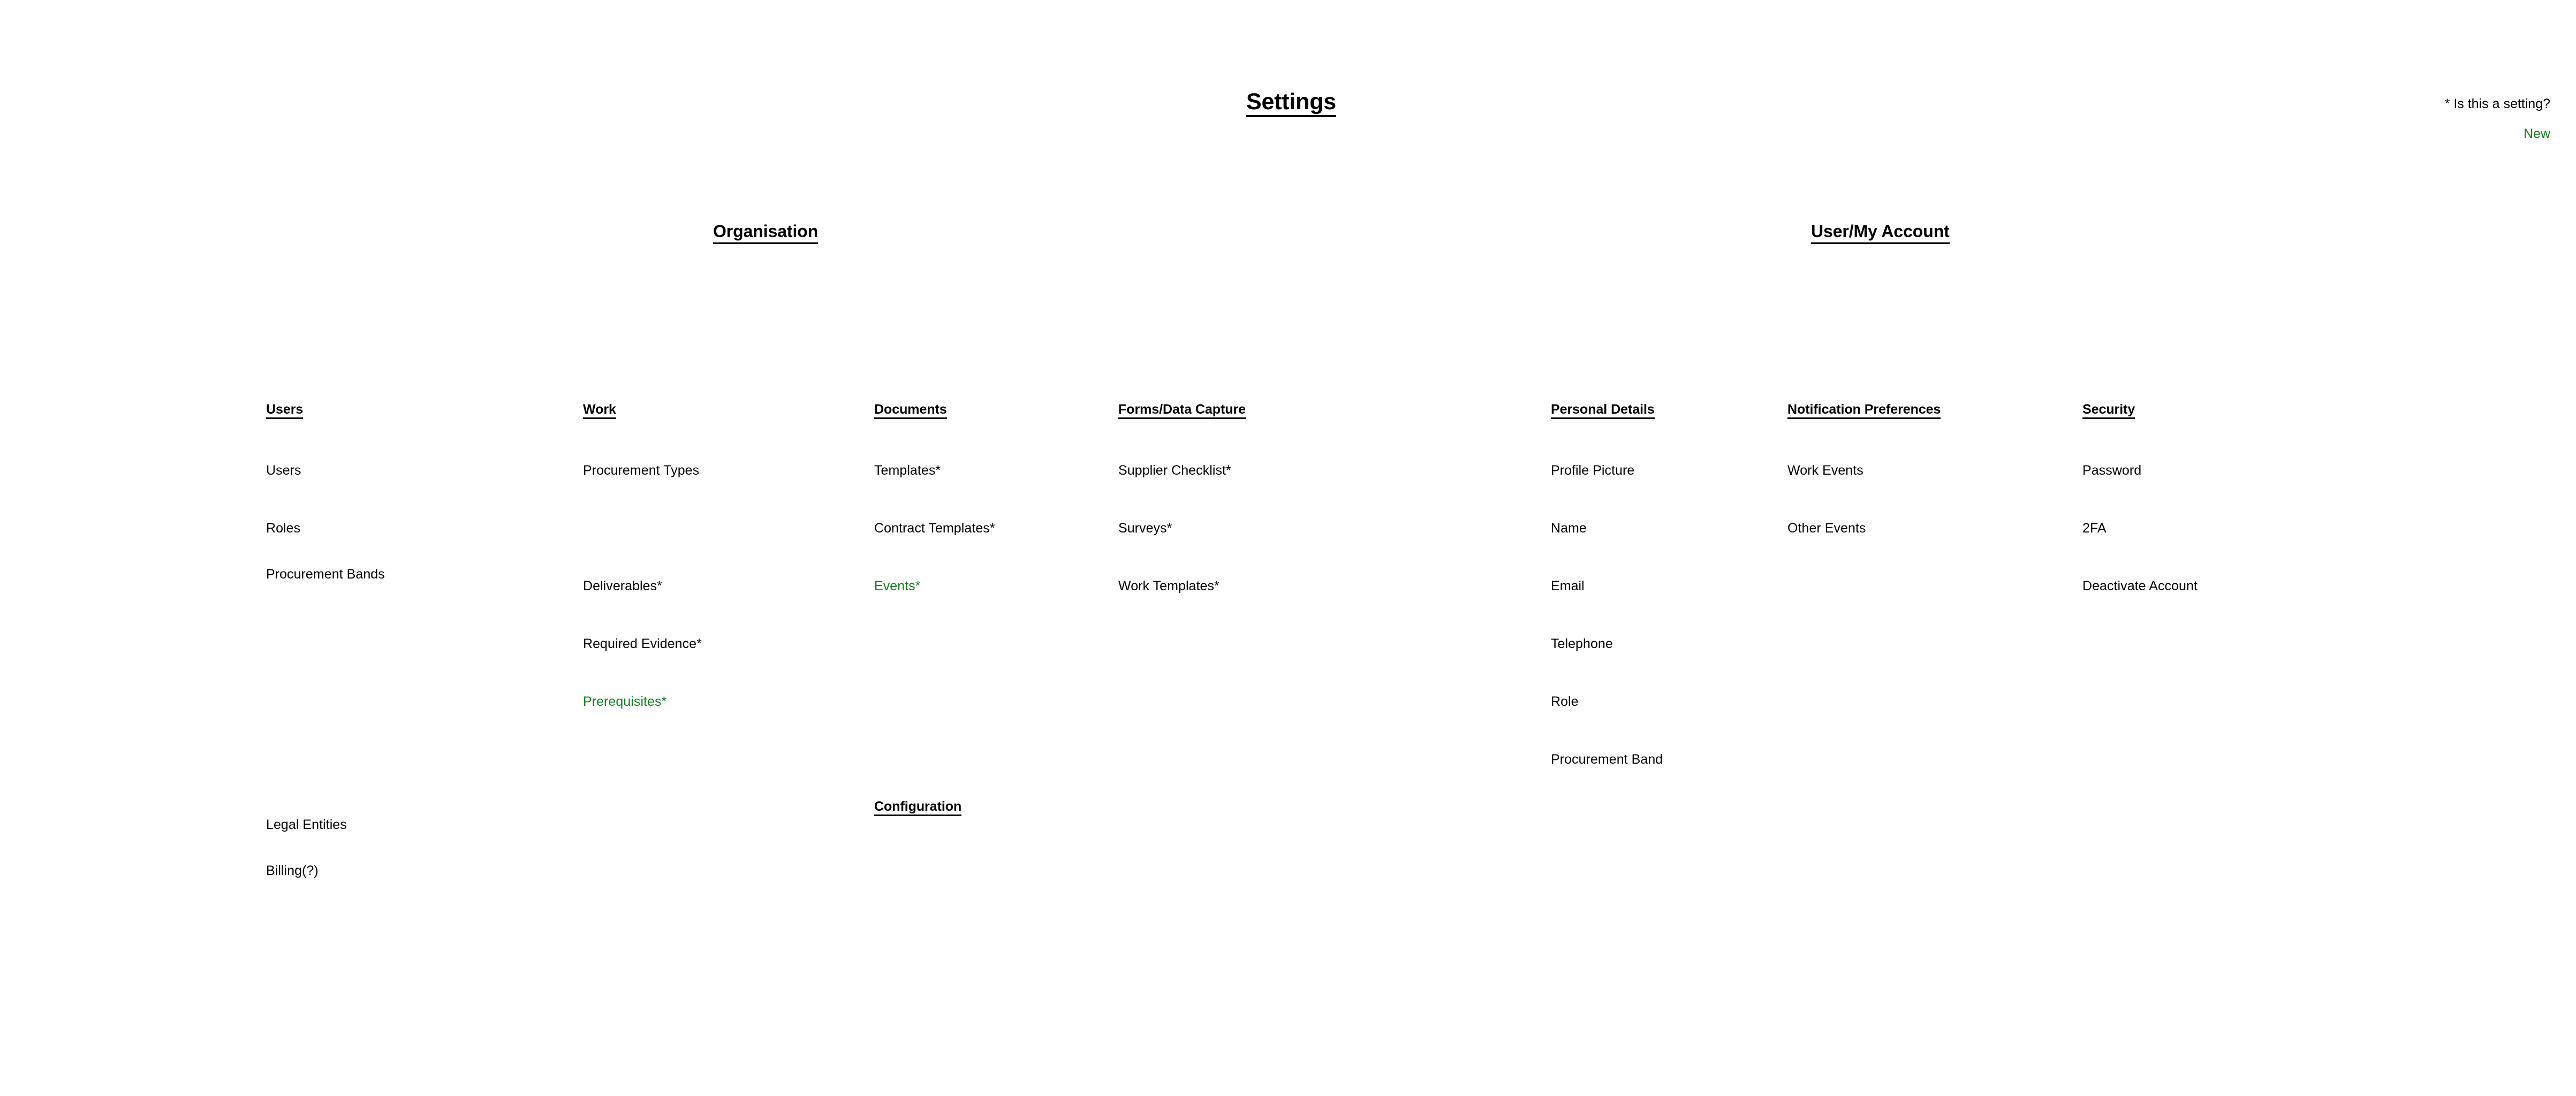 The width and height of the screenshot is (2576, 1096). I want to click on list-item: Profile Picture, so click(1592, 470).